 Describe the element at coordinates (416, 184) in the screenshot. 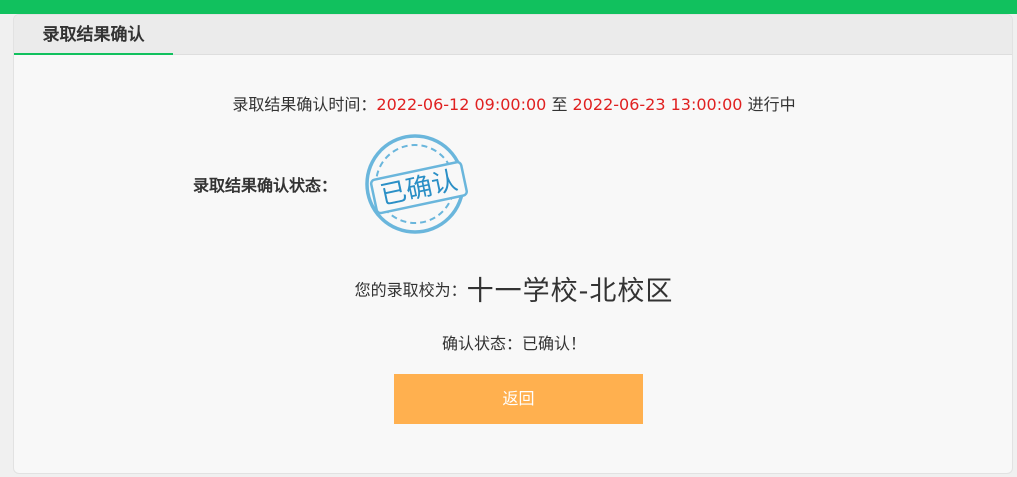

I see `confirmed-stamp-icon: 已确认` at that location.